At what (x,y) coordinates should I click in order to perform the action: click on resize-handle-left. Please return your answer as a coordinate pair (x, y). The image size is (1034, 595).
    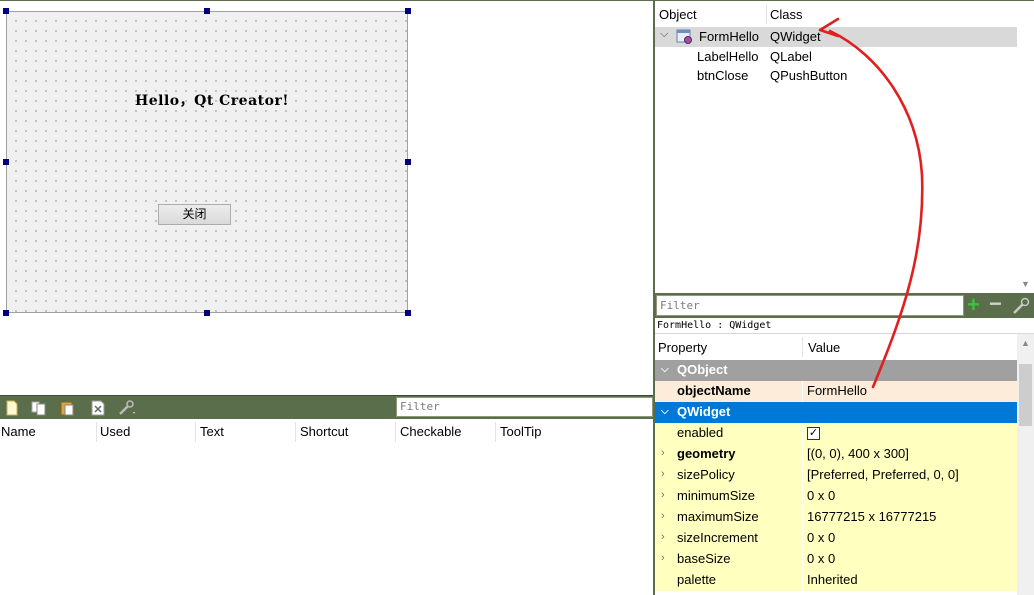
    Looking at the image, I should click on (6, 162).